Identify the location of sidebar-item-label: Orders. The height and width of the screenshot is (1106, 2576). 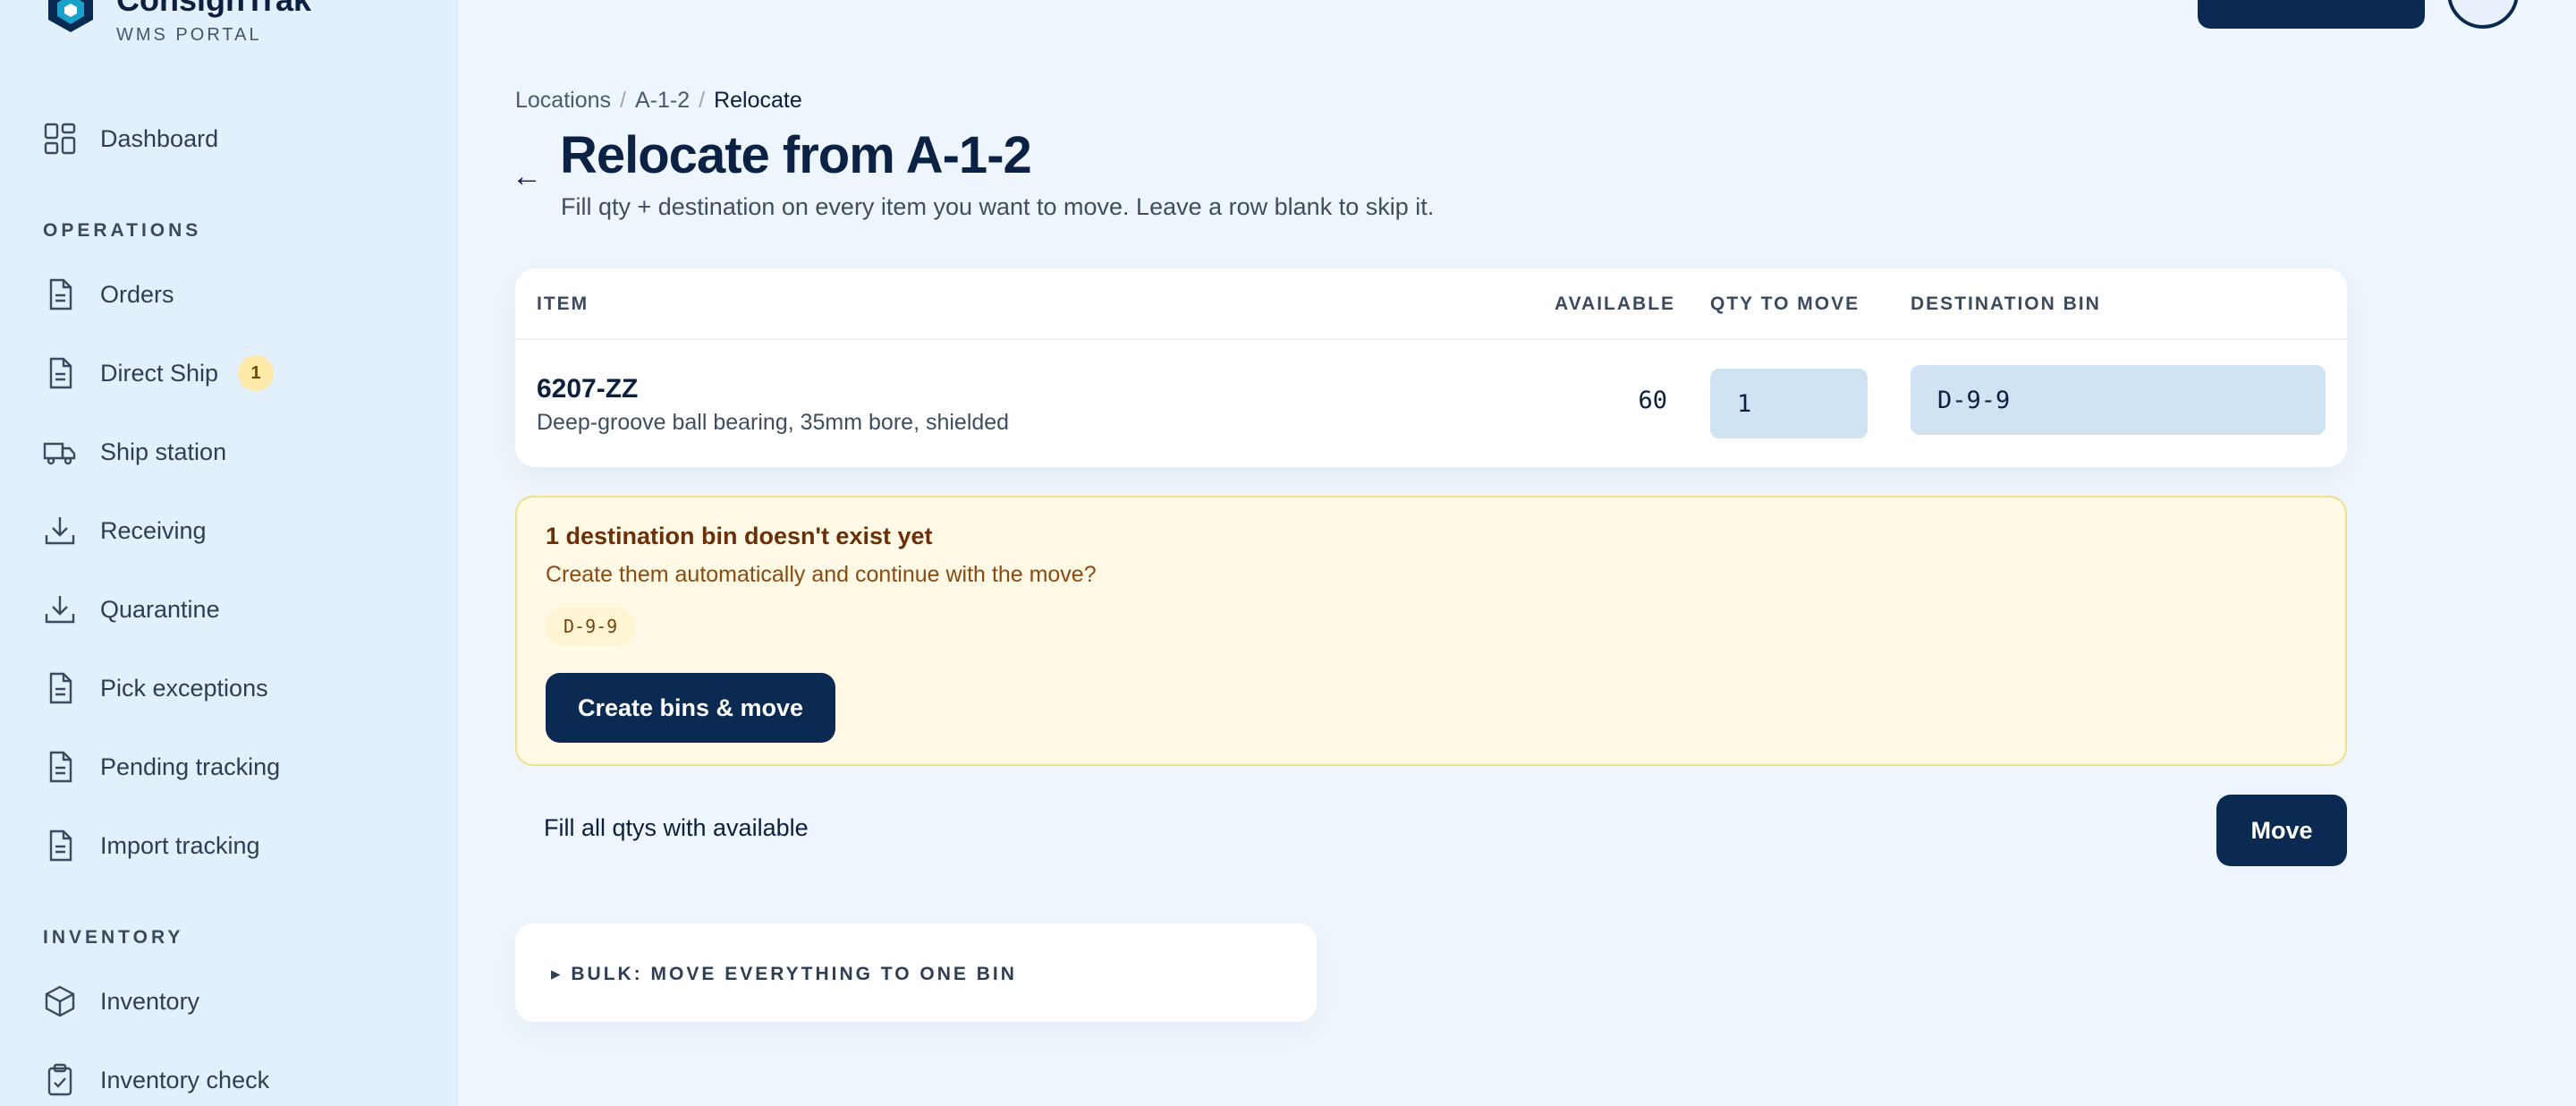
(137, 294).